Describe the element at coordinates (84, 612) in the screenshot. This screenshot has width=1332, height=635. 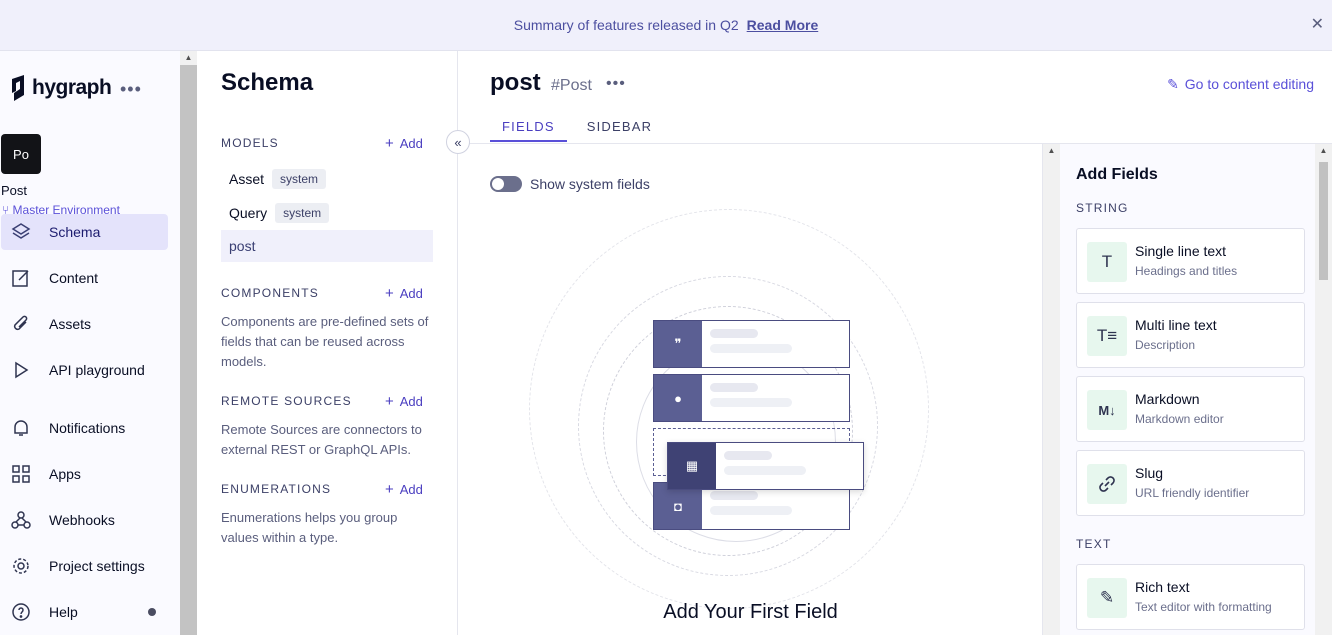
I see `sidebar-item-help: Help` at that location.